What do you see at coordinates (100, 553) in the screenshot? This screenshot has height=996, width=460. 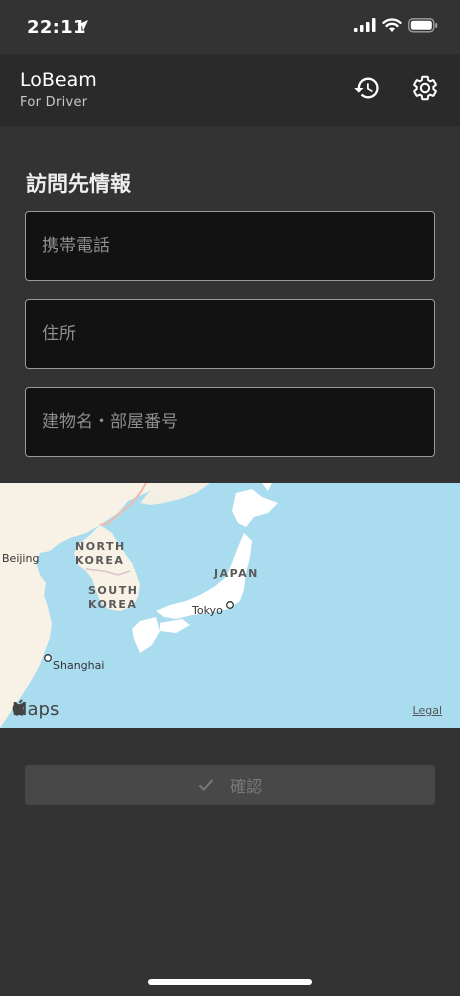 I see `north-korea-label: NORTH KOREA` at bounding box center [100, 553].